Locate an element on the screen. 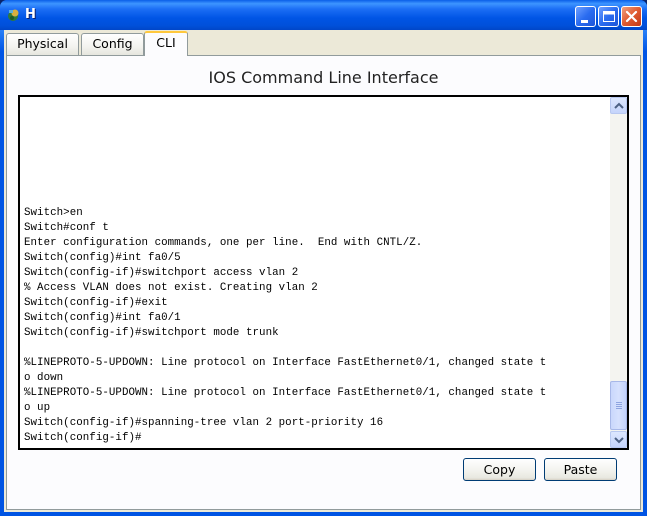 Image resolution: width=647 pixels, height=516 pixels. packet-tracer-device-icon is located at coordinates (13, 15).